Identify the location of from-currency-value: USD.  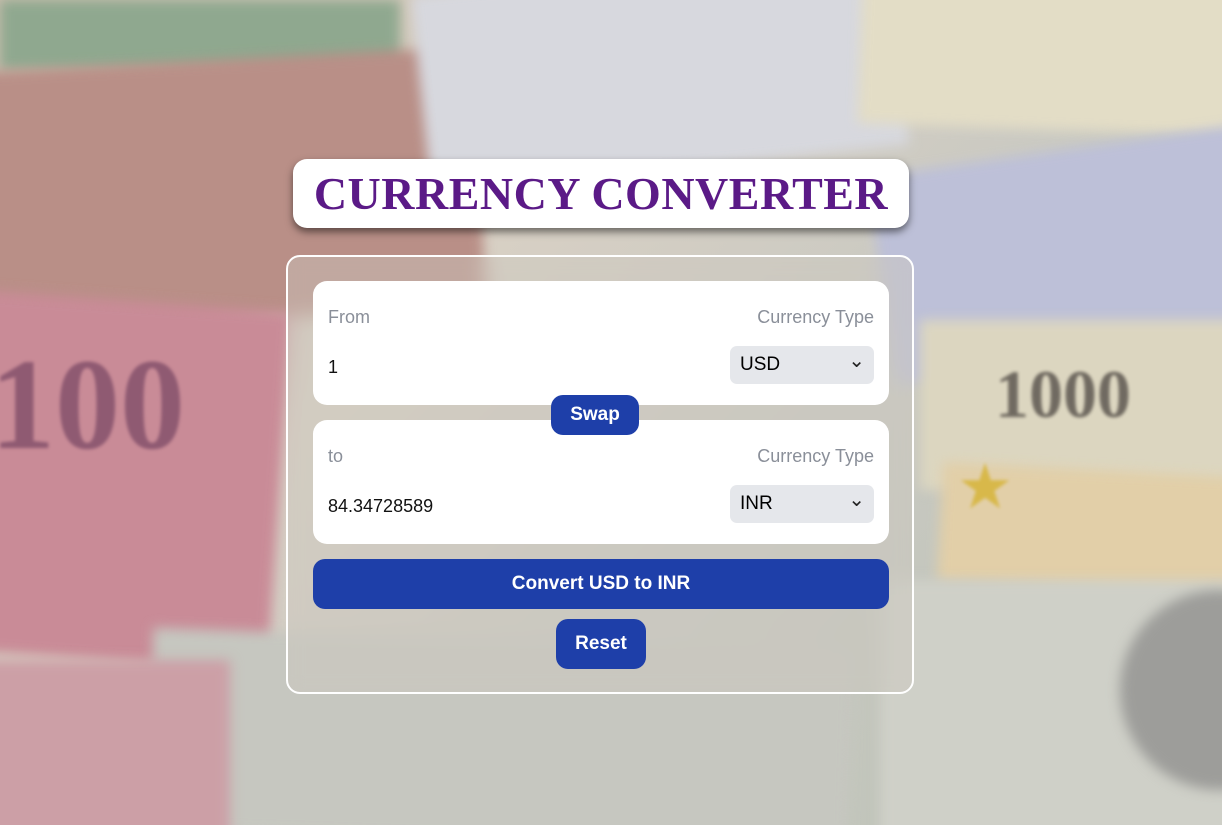
(760, 364).